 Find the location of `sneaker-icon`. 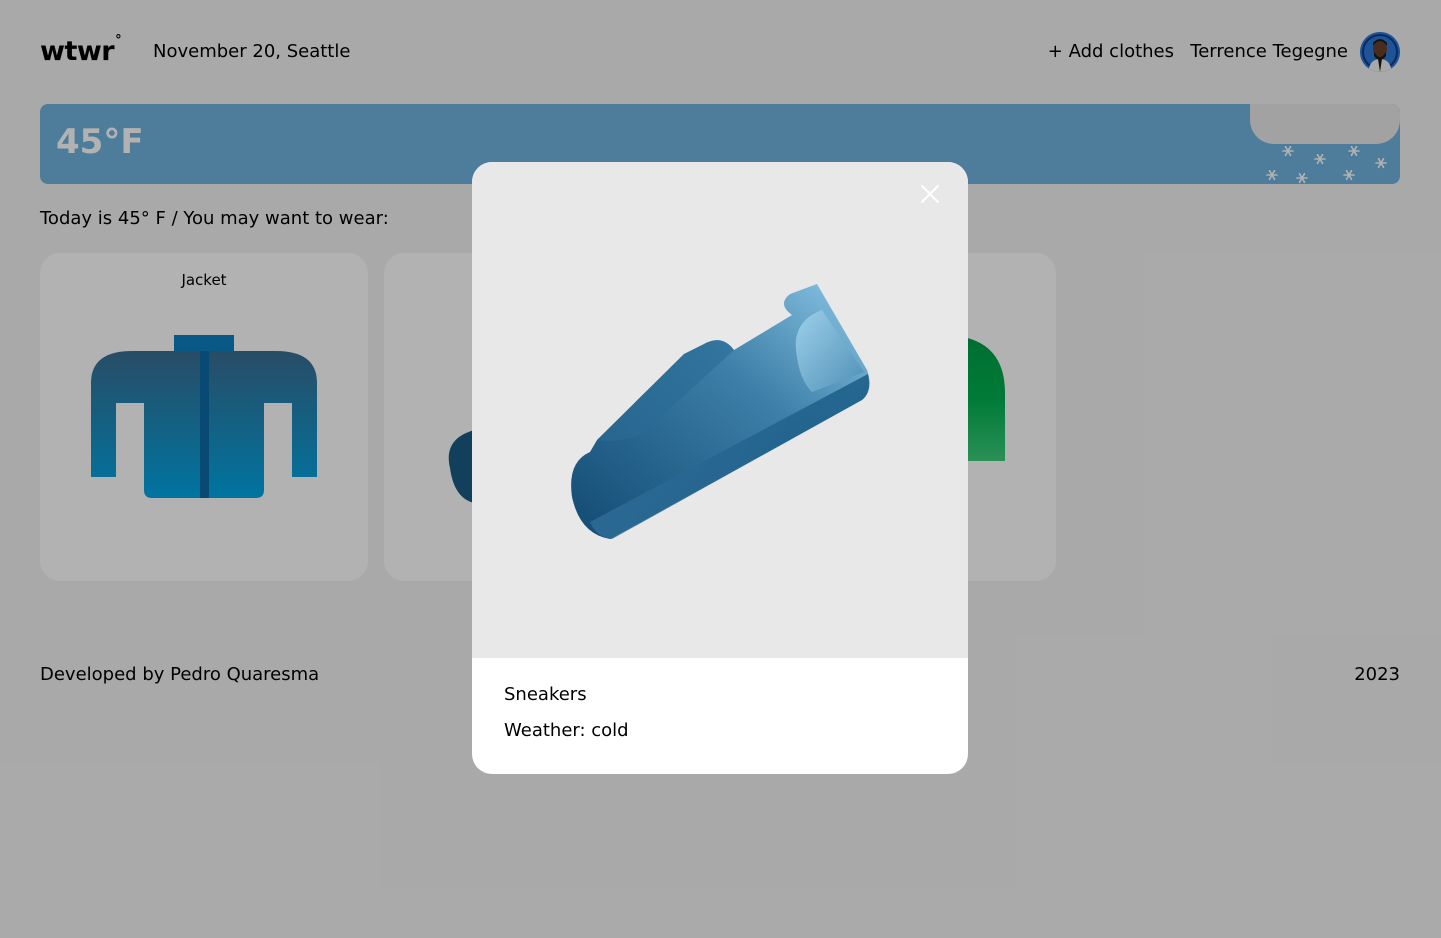

sneaker-icon is located at coordinates (720, 411).